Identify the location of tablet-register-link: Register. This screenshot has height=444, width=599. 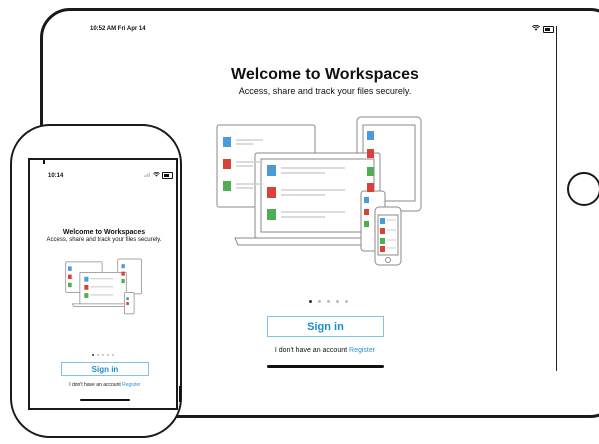
(362, 350).